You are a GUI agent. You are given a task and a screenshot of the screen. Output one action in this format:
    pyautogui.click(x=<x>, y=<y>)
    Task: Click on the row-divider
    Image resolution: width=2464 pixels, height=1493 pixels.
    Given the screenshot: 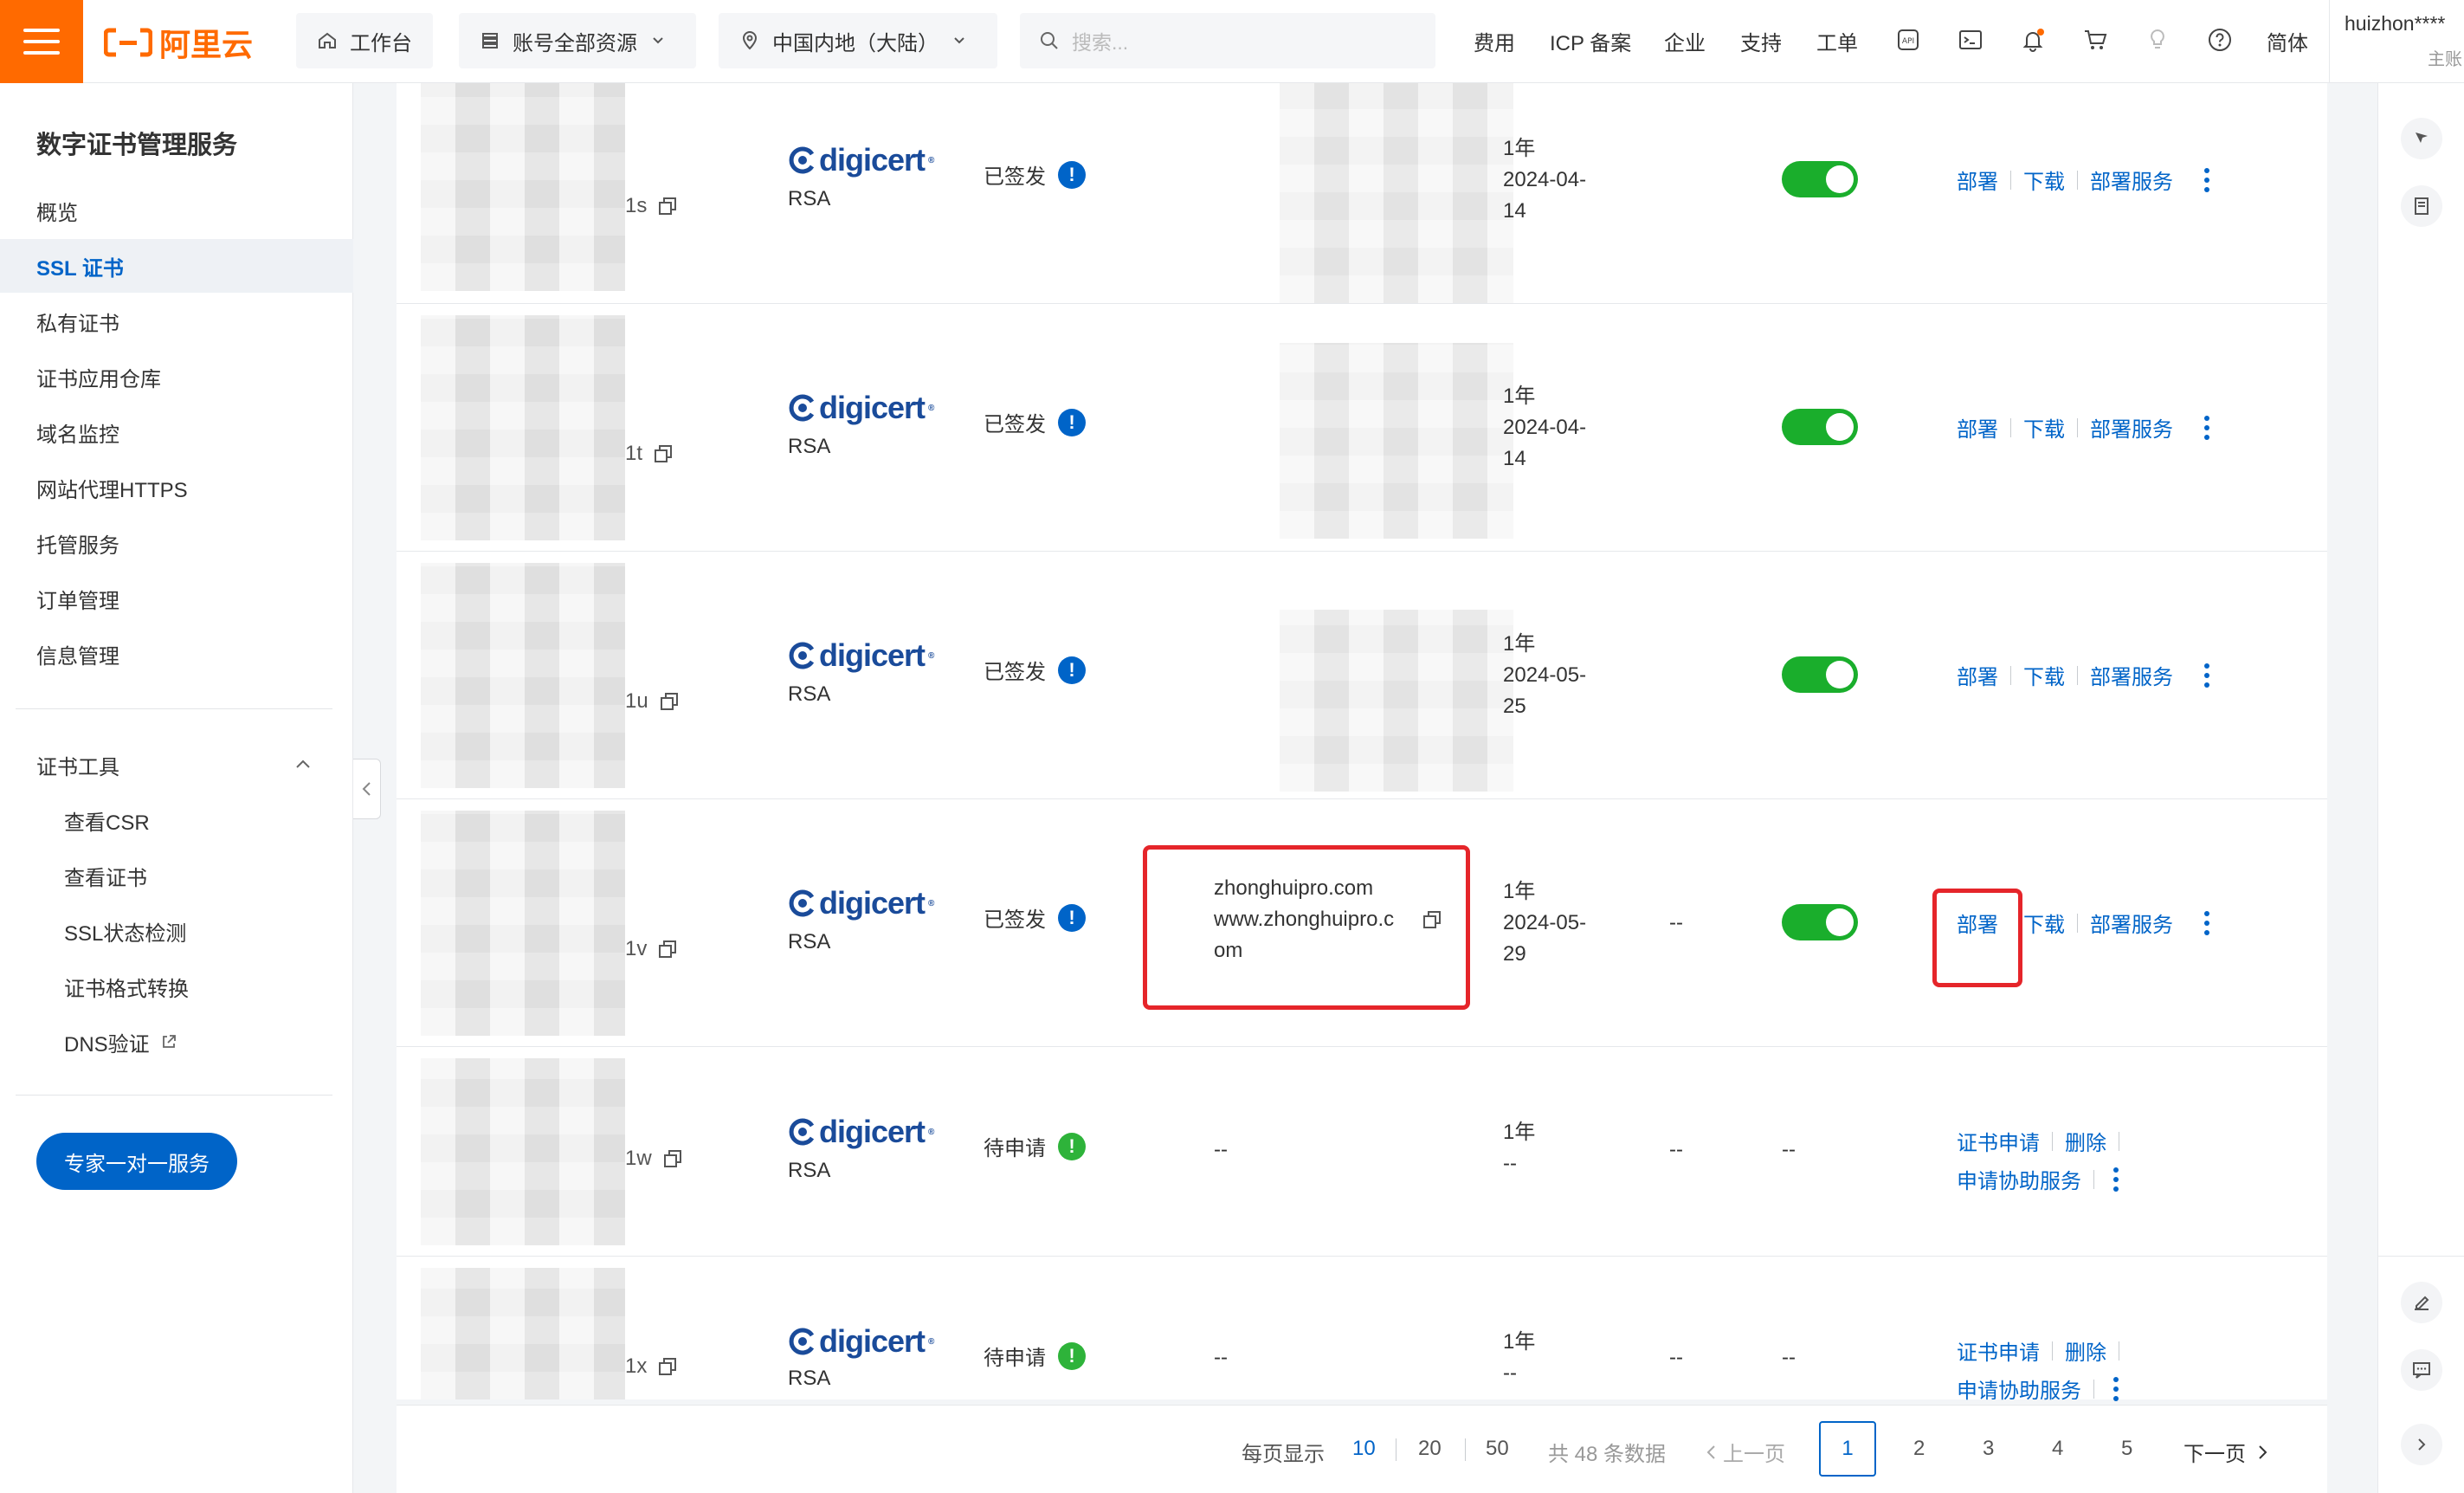 What is the action you would take?
    pyautogui.click(x=1362, y=551)
    